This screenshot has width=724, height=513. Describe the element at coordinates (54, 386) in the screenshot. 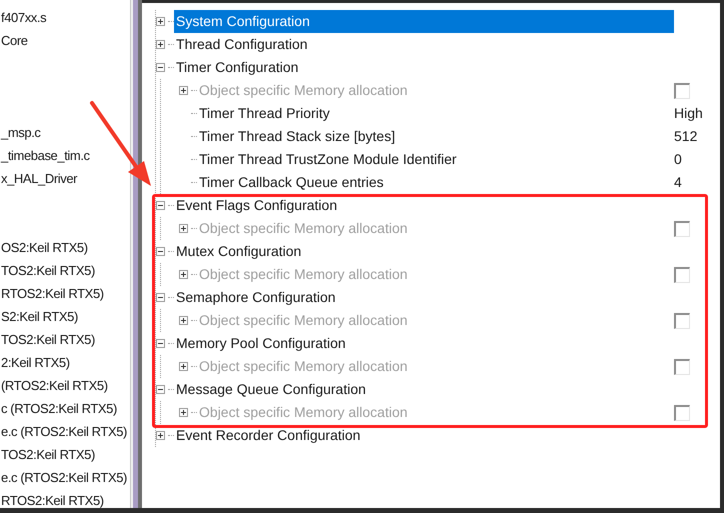

I see `file-item: (RTOS2:Keil RTX5)` at that location.